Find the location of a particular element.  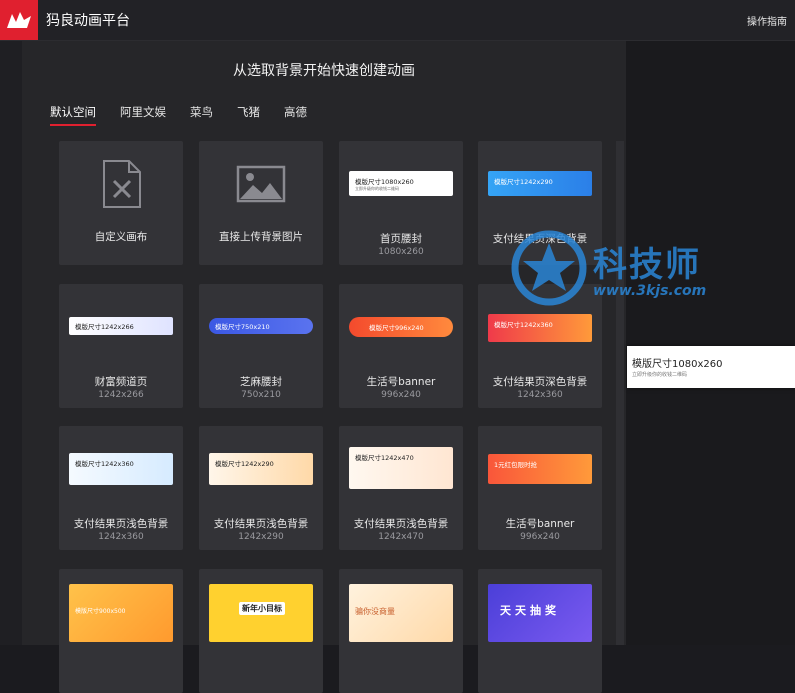

template-thumbnail: 模版尺寸1242x470 is located at coordinates (401, 468).